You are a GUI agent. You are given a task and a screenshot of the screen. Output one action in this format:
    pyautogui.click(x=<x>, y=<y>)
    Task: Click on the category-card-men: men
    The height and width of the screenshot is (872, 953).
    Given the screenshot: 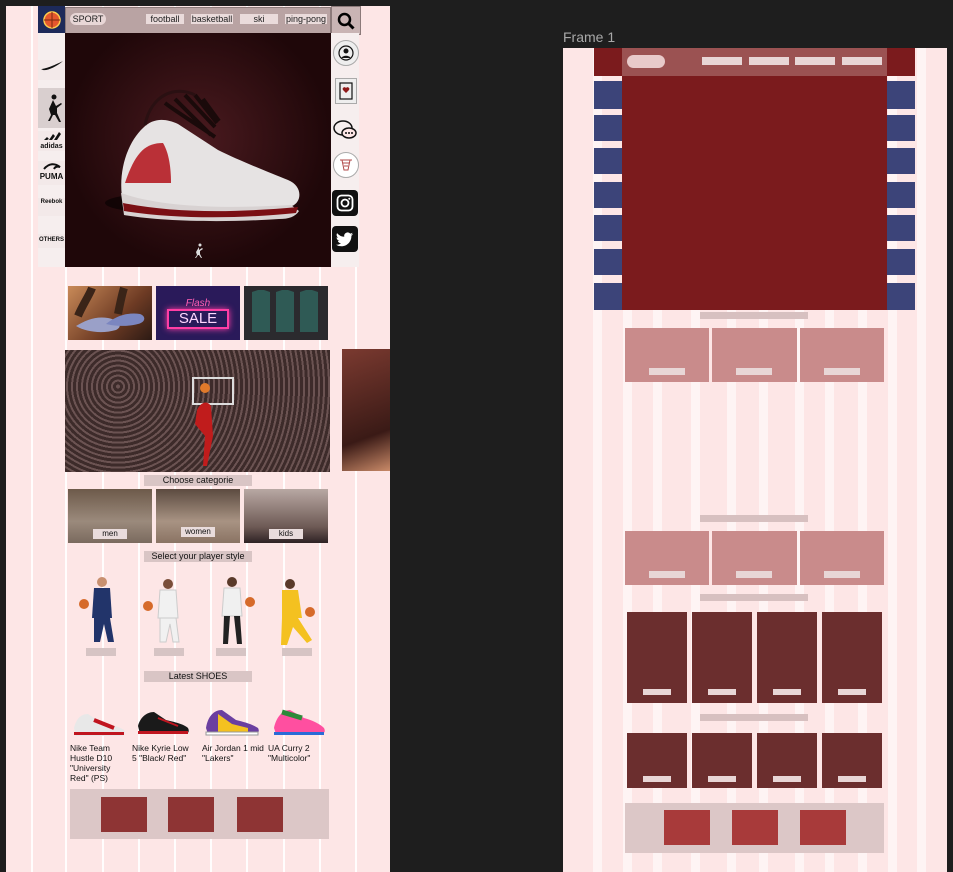 What is the action you would take?
    pyautogui.click(x=110, y=516)
    